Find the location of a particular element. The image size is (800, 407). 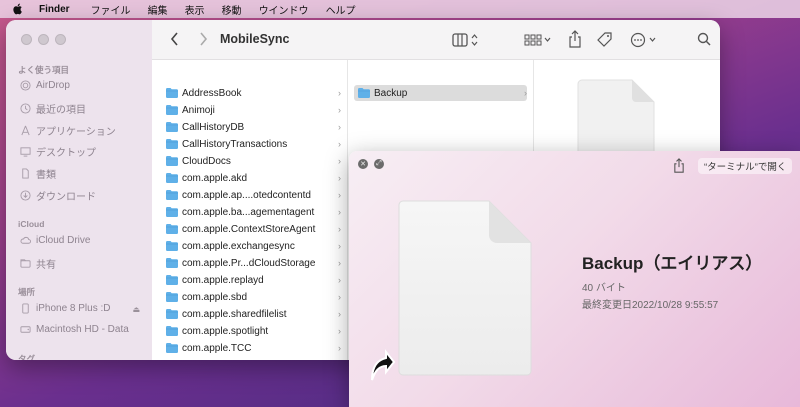

sidebar-item-documents: 書類 is located at coordinates (38, 173).